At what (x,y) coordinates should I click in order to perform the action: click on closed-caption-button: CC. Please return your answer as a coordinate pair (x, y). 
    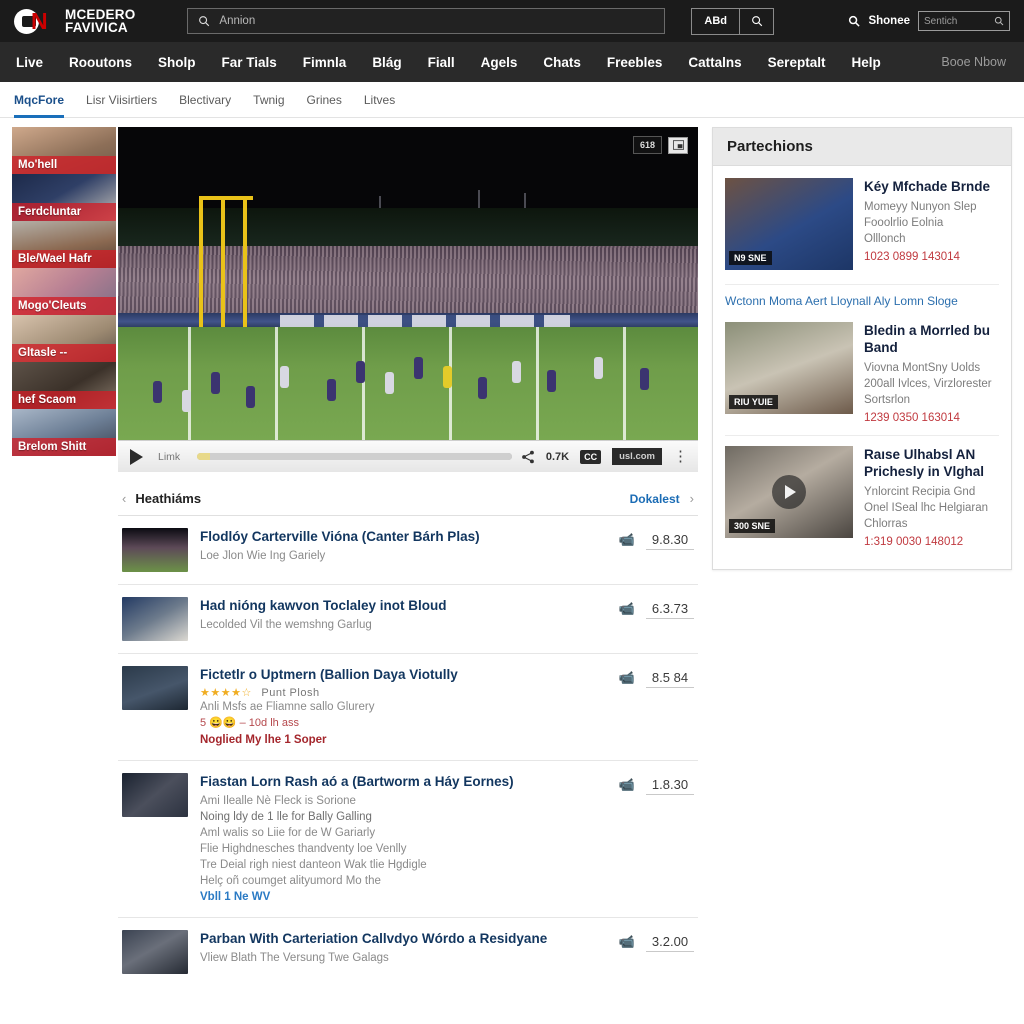
    Looking at the image, I should click on (591, 456).